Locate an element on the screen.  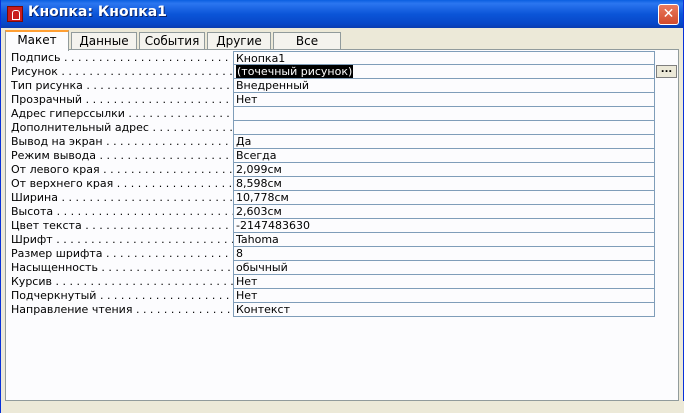
property-label-text: Курсив is located at coordinates (31, 281).